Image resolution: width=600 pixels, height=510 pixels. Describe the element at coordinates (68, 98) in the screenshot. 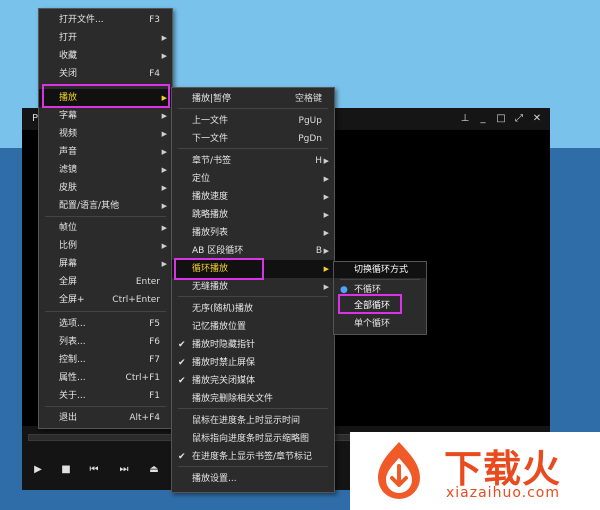

I see `main-item-label: 播放` at that location.